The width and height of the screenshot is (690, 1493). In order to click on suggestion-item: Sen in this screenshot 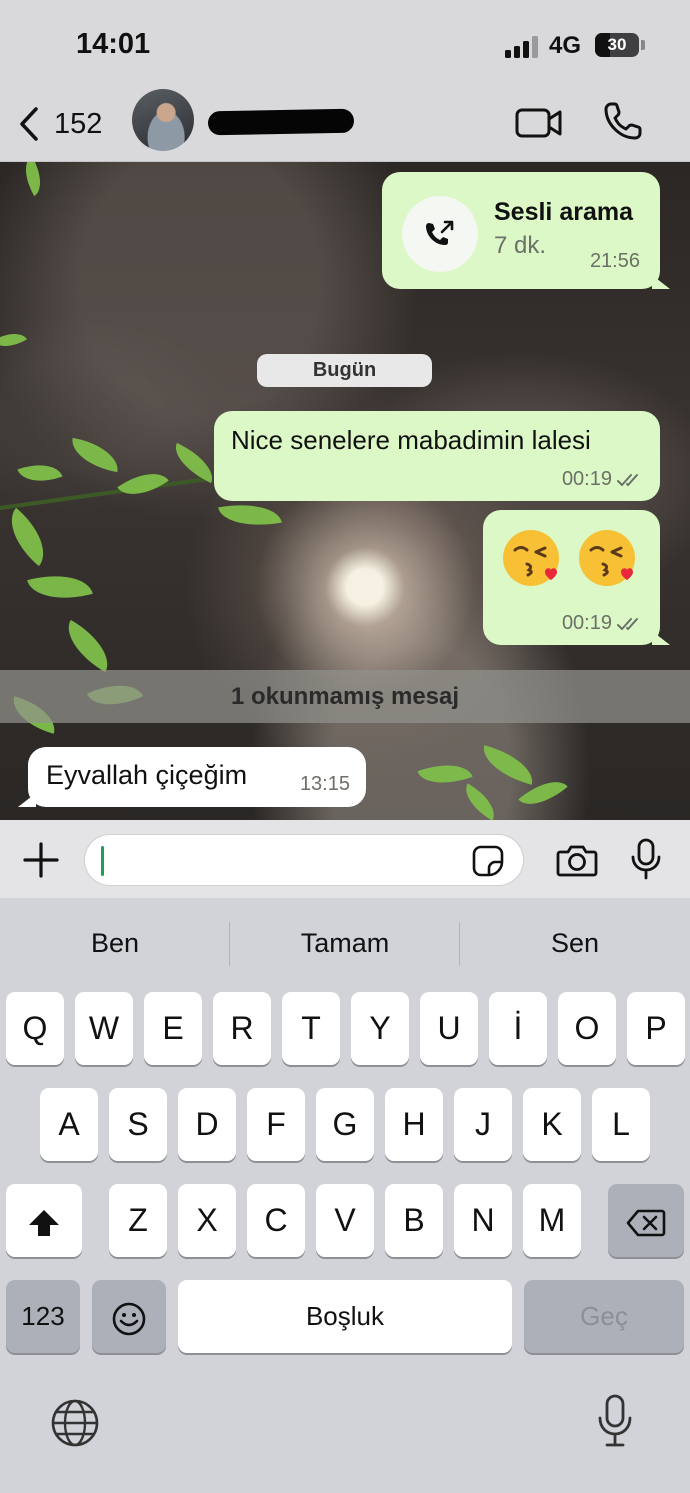, I will do `click(575, 943)`.